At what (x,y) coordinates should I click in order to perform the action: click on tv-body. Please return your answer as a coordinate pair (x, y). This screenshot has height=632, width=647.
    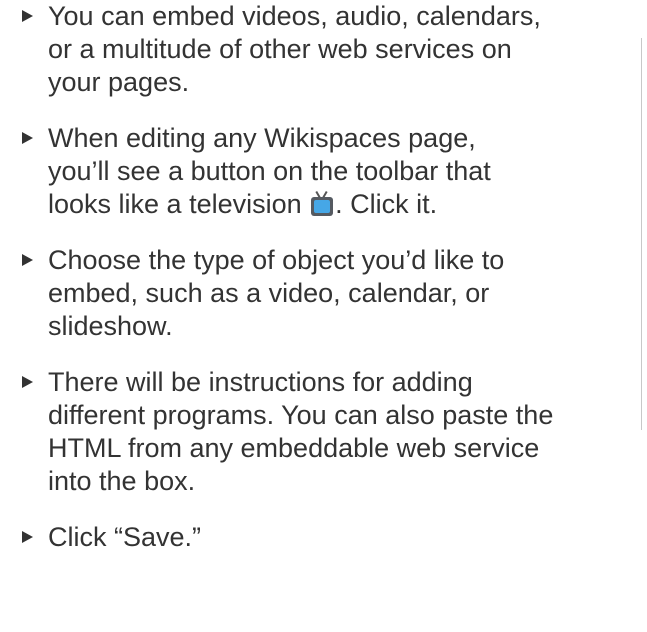
    Looking at the image, I should click on (322, 206).